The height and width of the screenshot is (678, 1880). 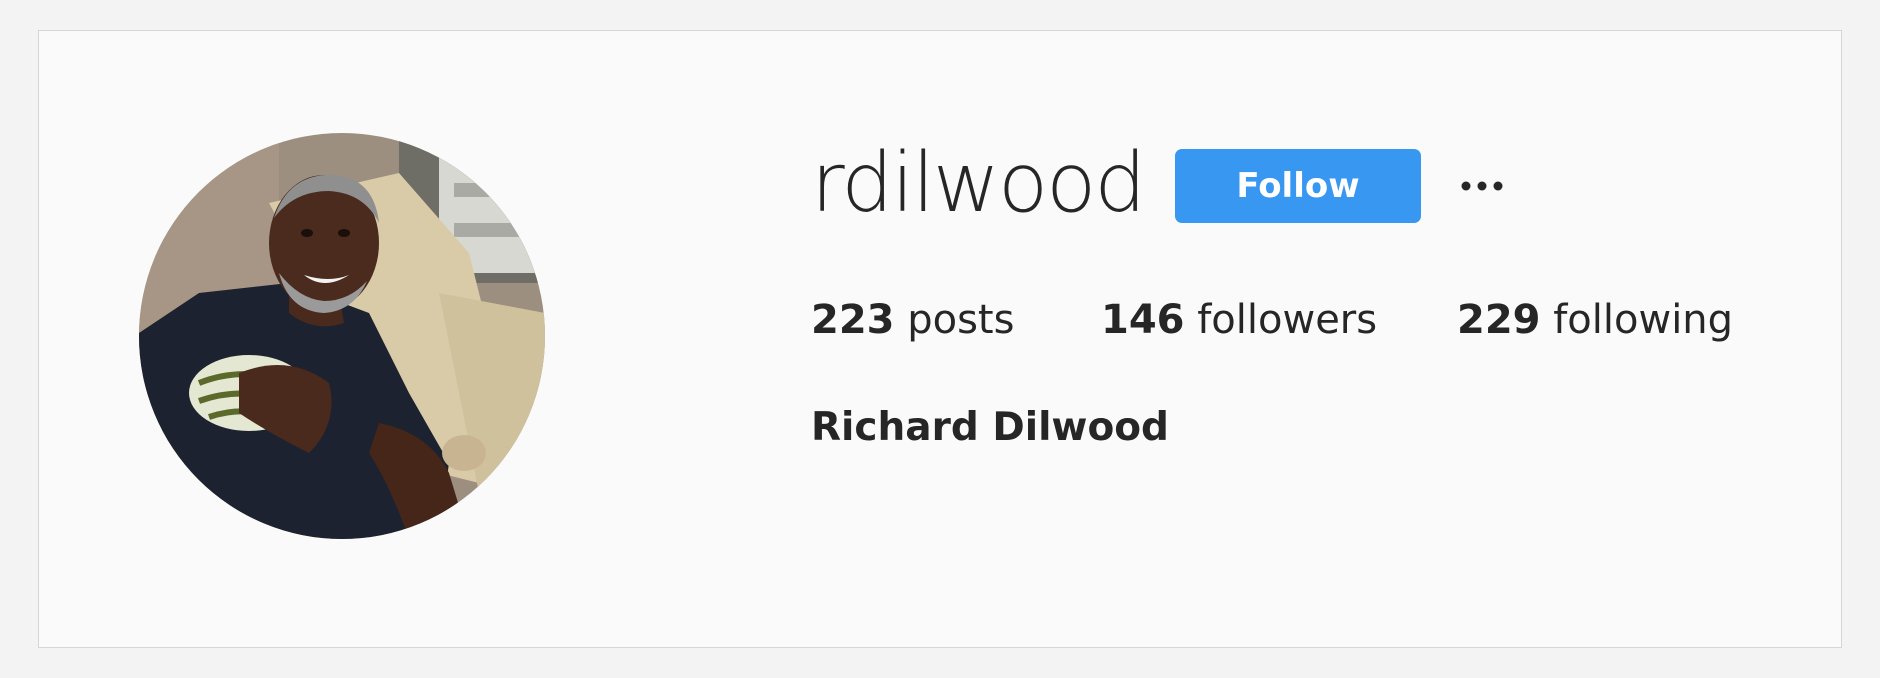 I want to click on avatar-photo, so click(x=342, y=336).